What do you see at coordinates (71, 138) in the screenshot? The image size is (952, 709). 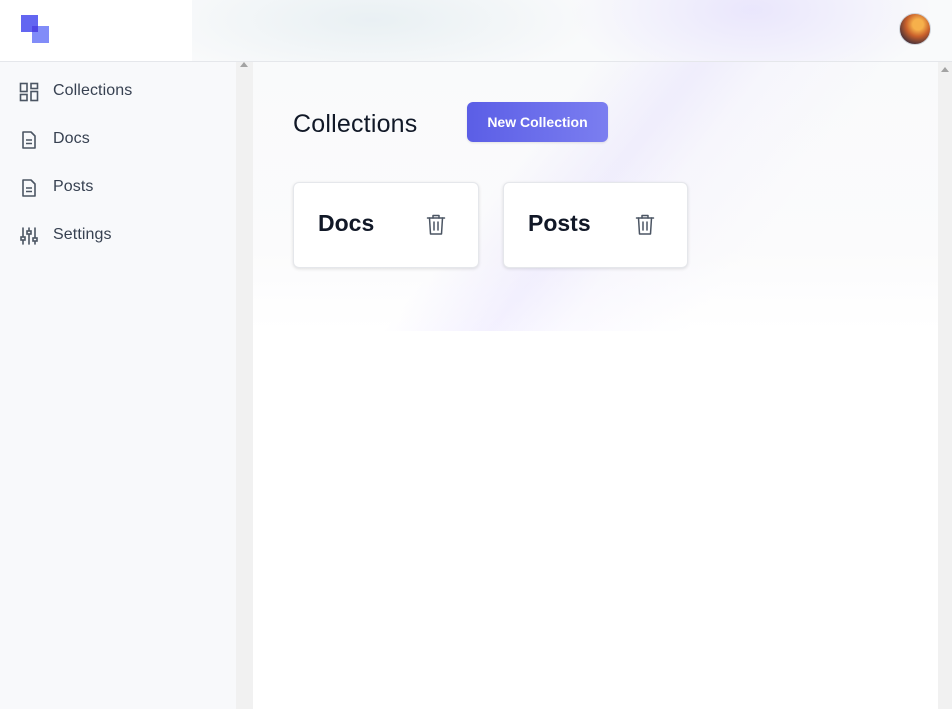 I see `sidebar-item-label: Docs` at bounding box center [71, 138].